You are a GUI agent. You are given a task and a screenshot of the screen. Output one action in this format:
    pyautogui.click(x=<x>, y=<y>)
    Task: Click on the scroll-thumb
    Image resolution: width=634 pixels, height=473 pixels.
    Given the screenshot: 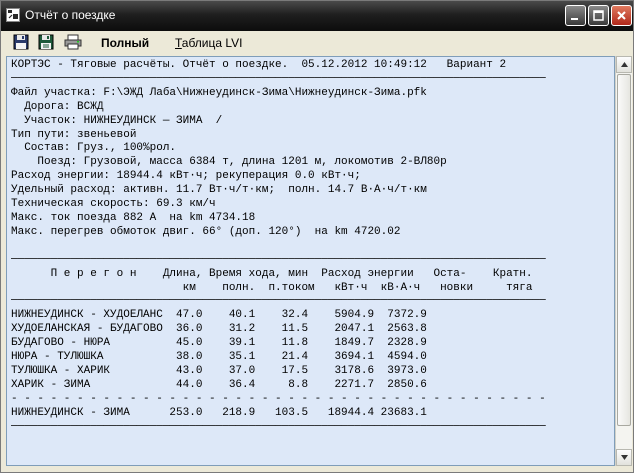 What is the action you would take?
    pyautogui.click(x=624, y=250)
    